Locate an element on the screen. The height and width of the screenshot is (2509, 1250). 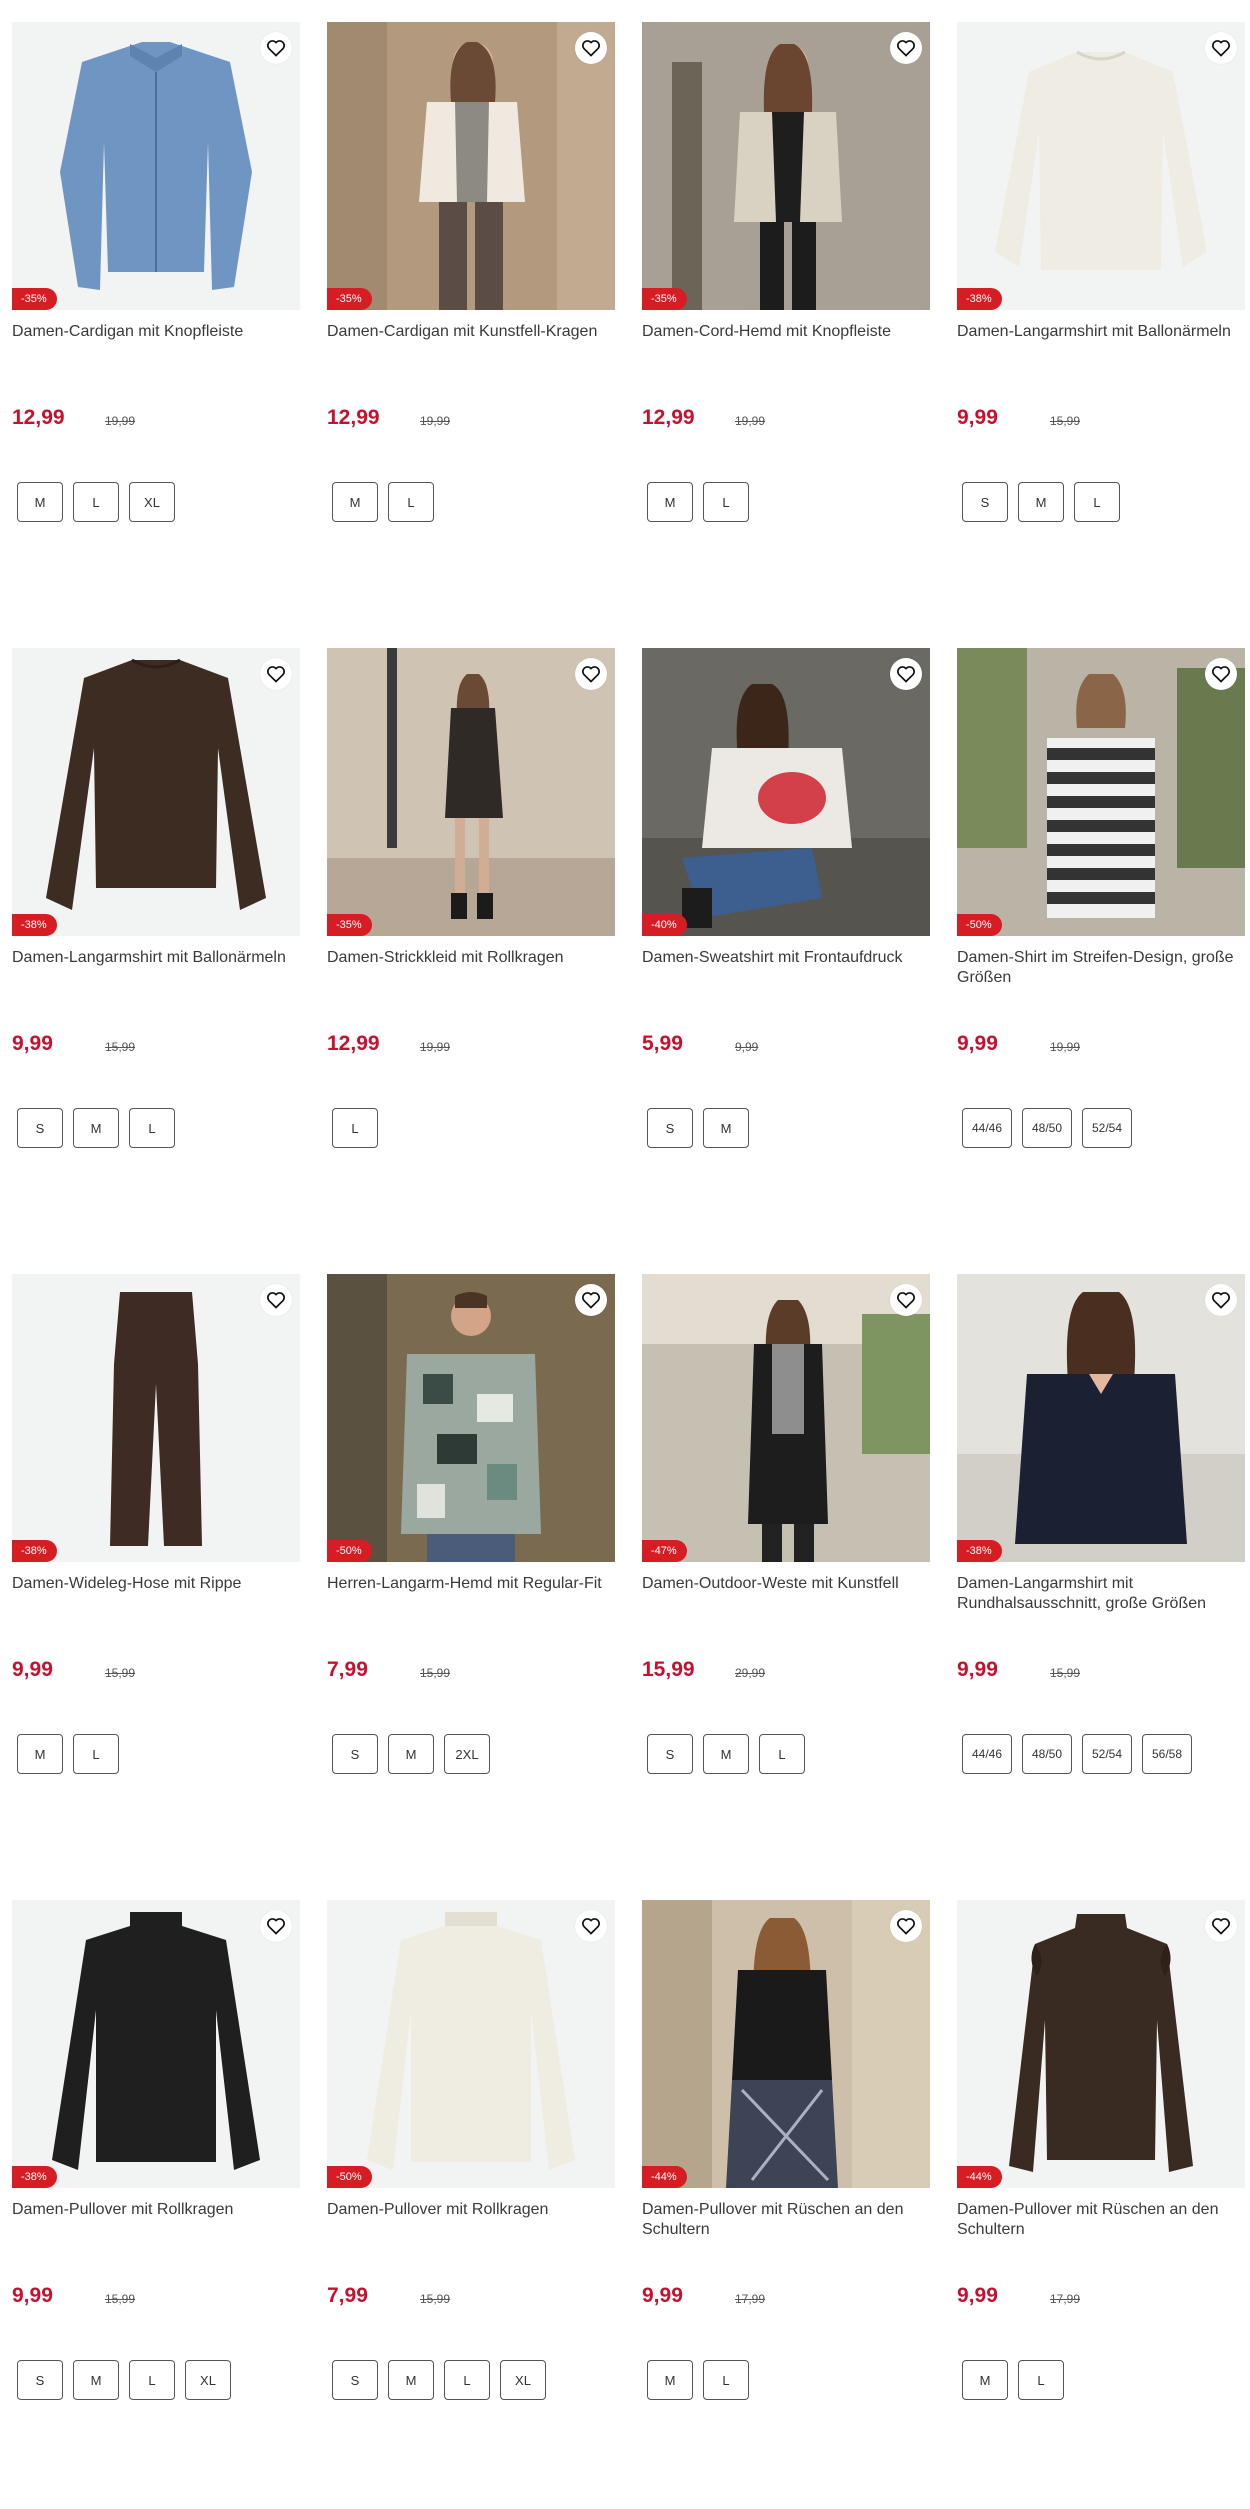
size-option: 2XL is located at coordinates (467, 1754).